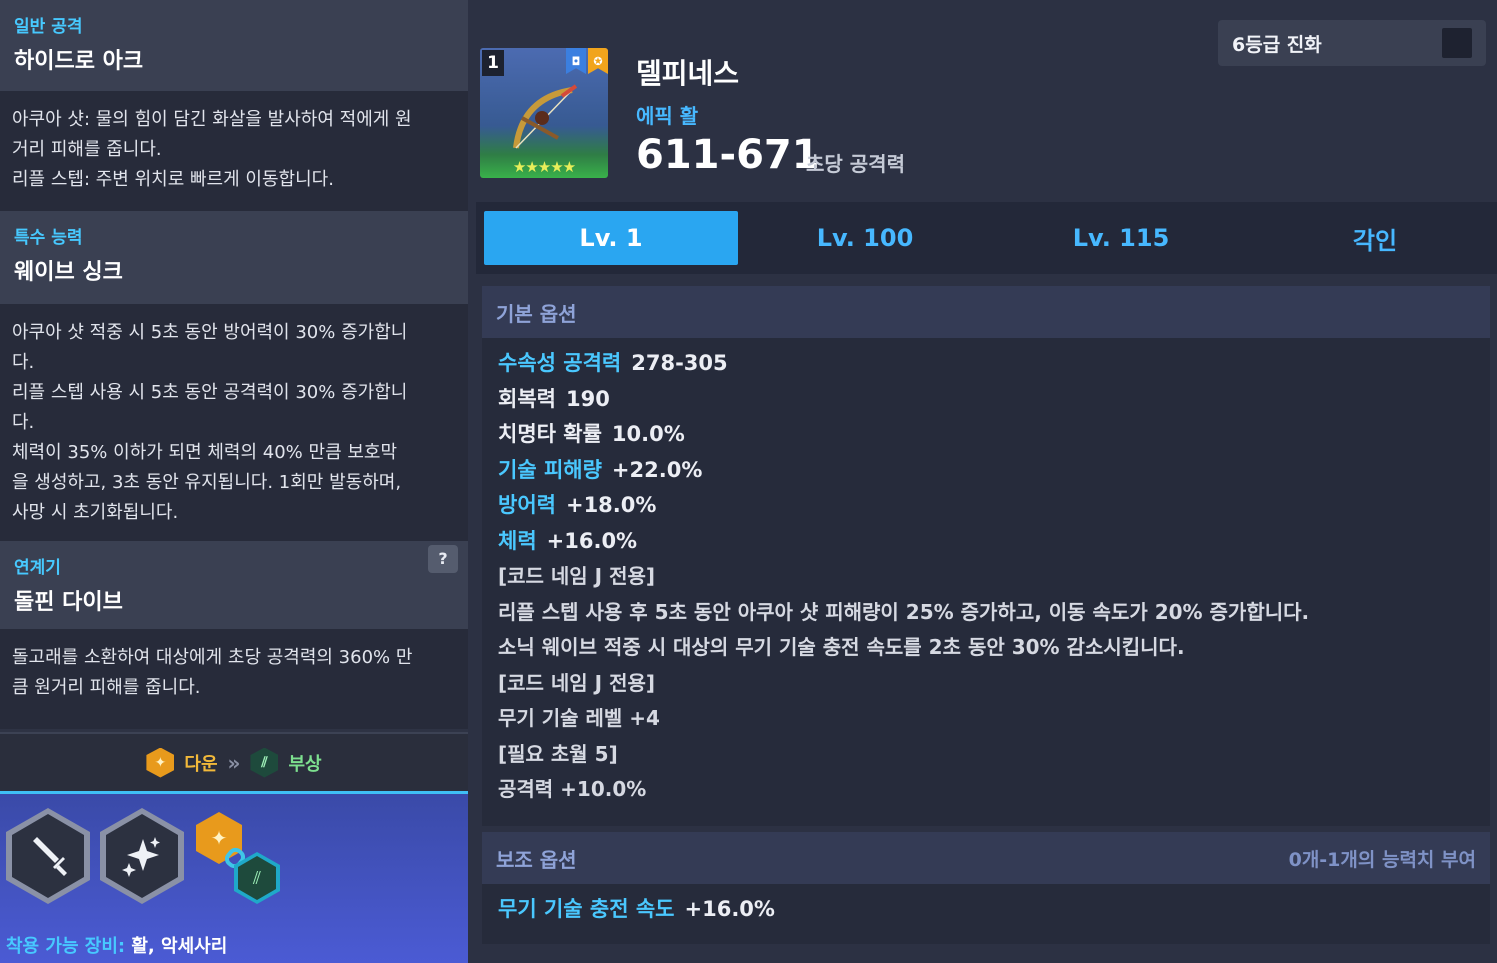  Describe the element at coordinates (855, 164) in the screenshot. I see `attack-label: 초당 공격력` at that location.